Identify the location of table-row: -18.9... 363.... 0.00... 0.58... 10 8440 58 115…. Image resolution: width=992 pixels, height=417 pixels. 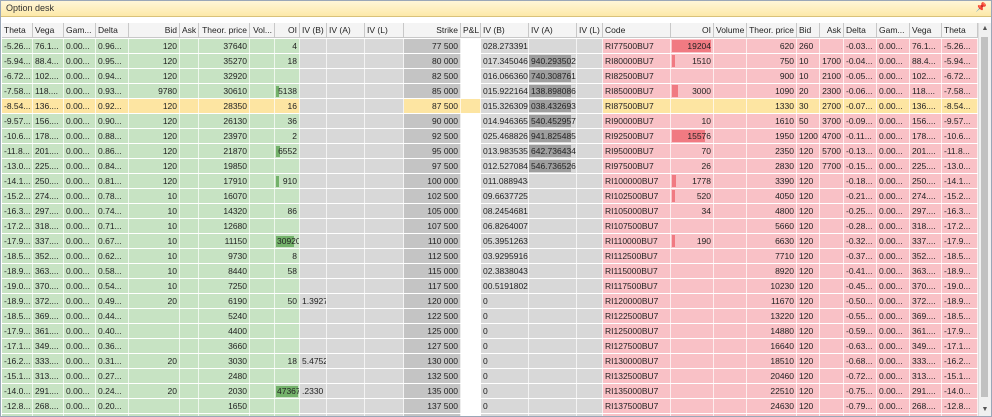
(490, 271).